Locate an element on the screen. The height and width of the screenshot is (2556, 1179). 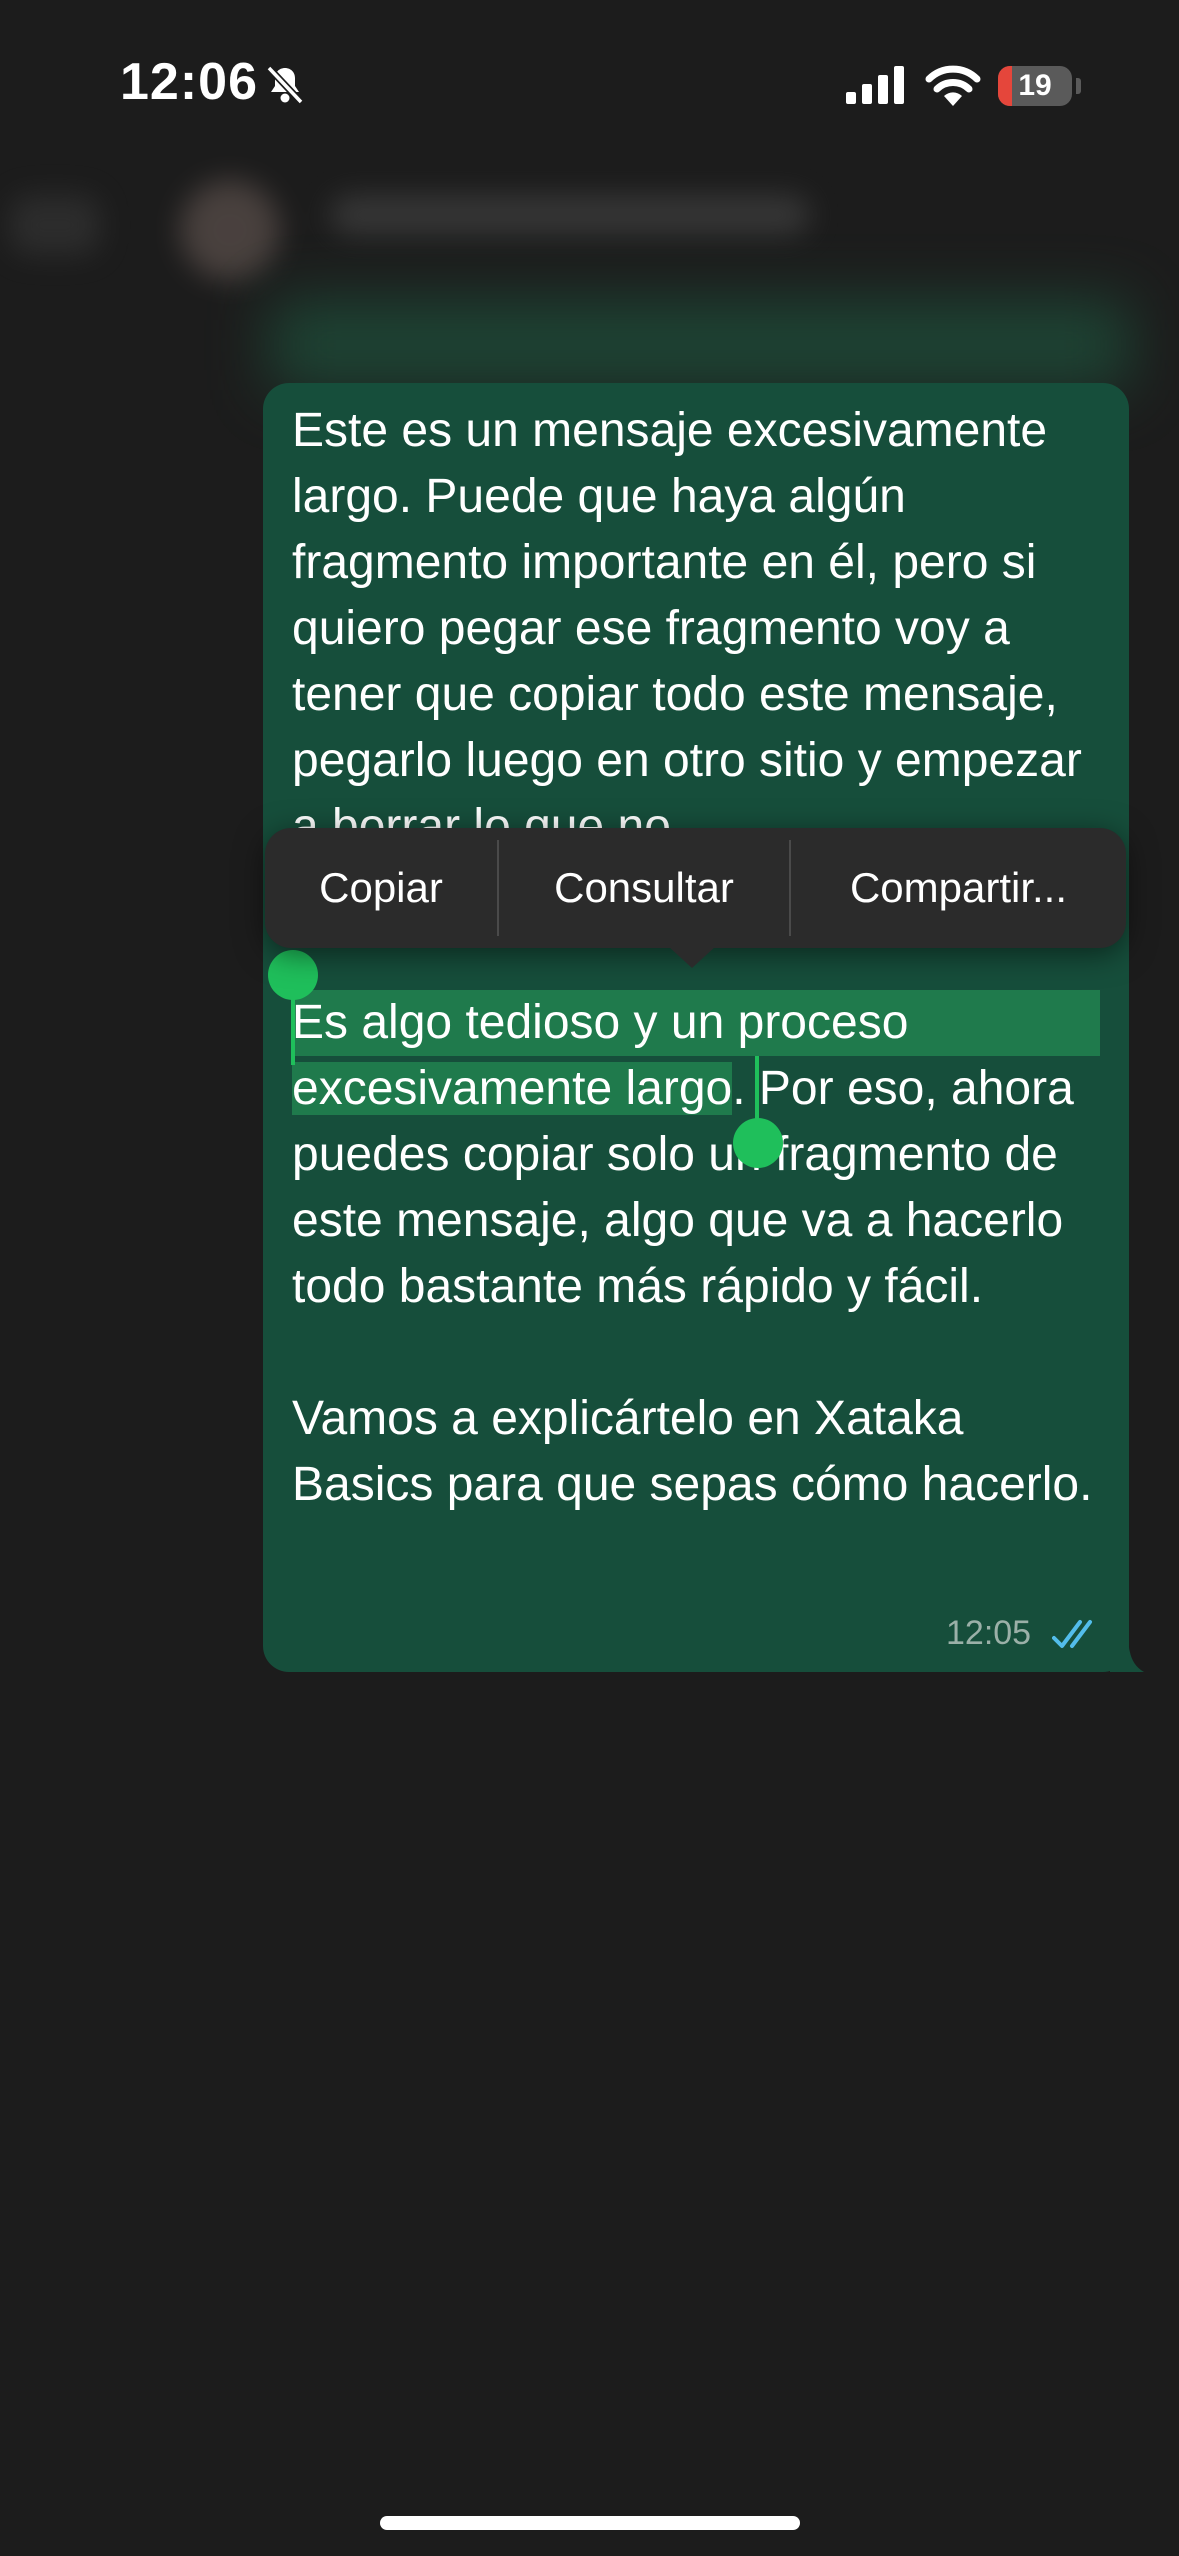
message-time: 12:05 is located at coordinates (989, 1633).